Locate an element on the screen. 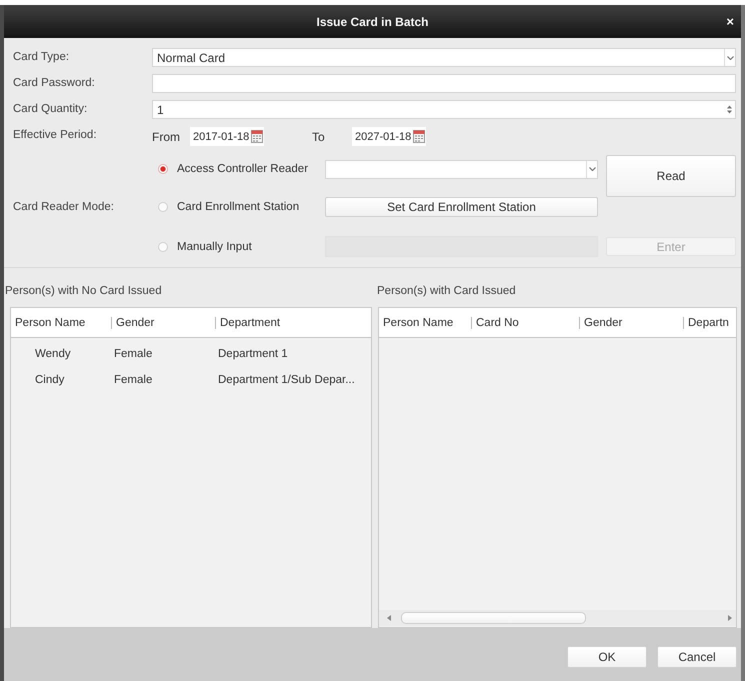 This screenshot has height=681, width=745. table-cell-text: Wendy is located at coordinates (53, 354).